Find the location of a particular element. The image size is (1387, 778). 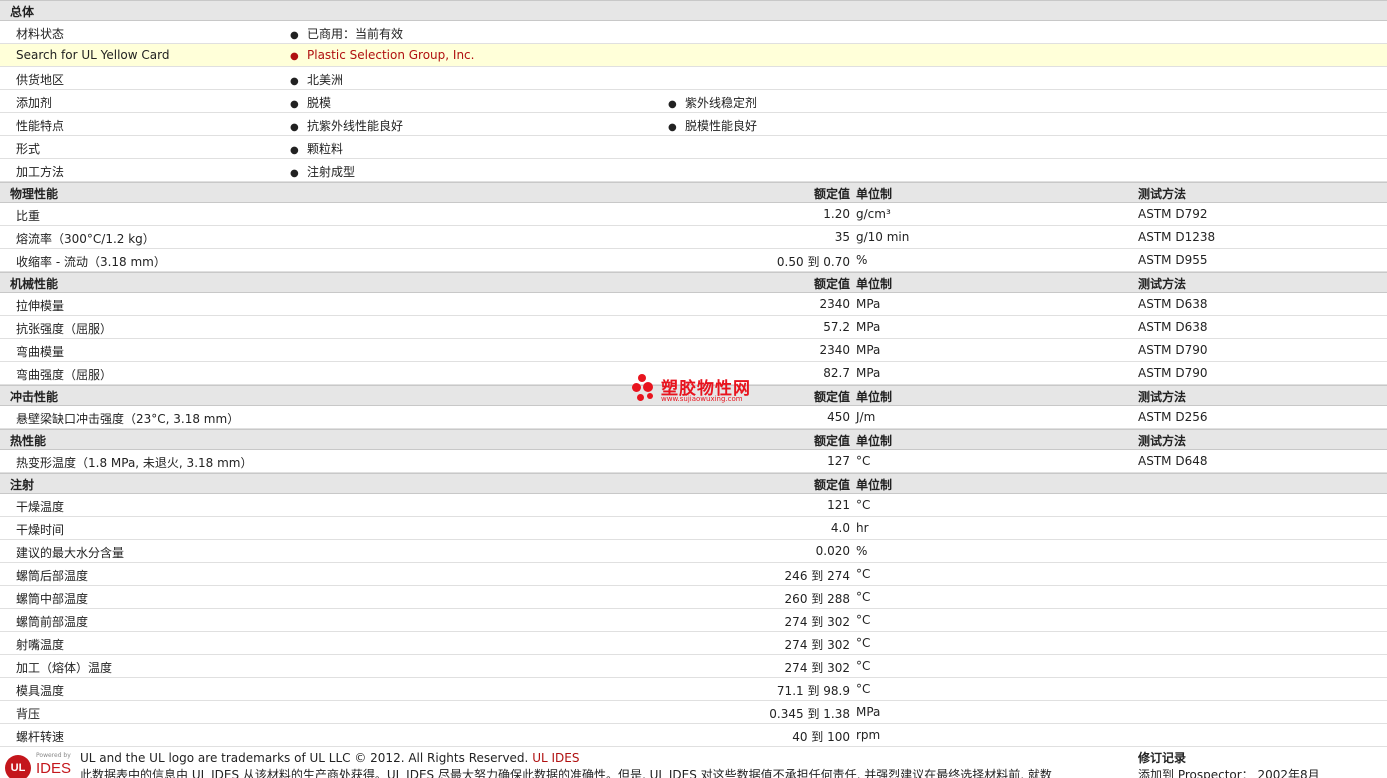

table-row: 干燥温度 121 °C is located at coordinates (693, 505).